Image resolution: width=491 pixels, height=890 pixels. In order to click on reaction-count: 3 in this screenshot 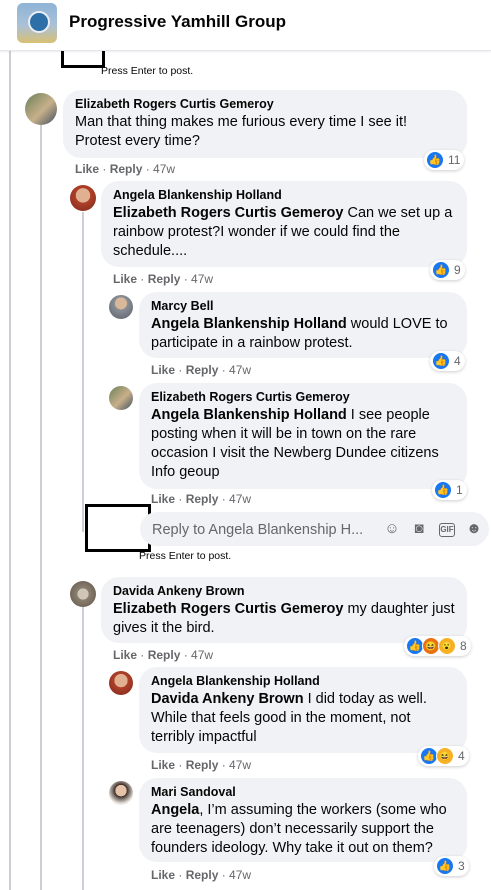, I will do `click(461, 866)`.